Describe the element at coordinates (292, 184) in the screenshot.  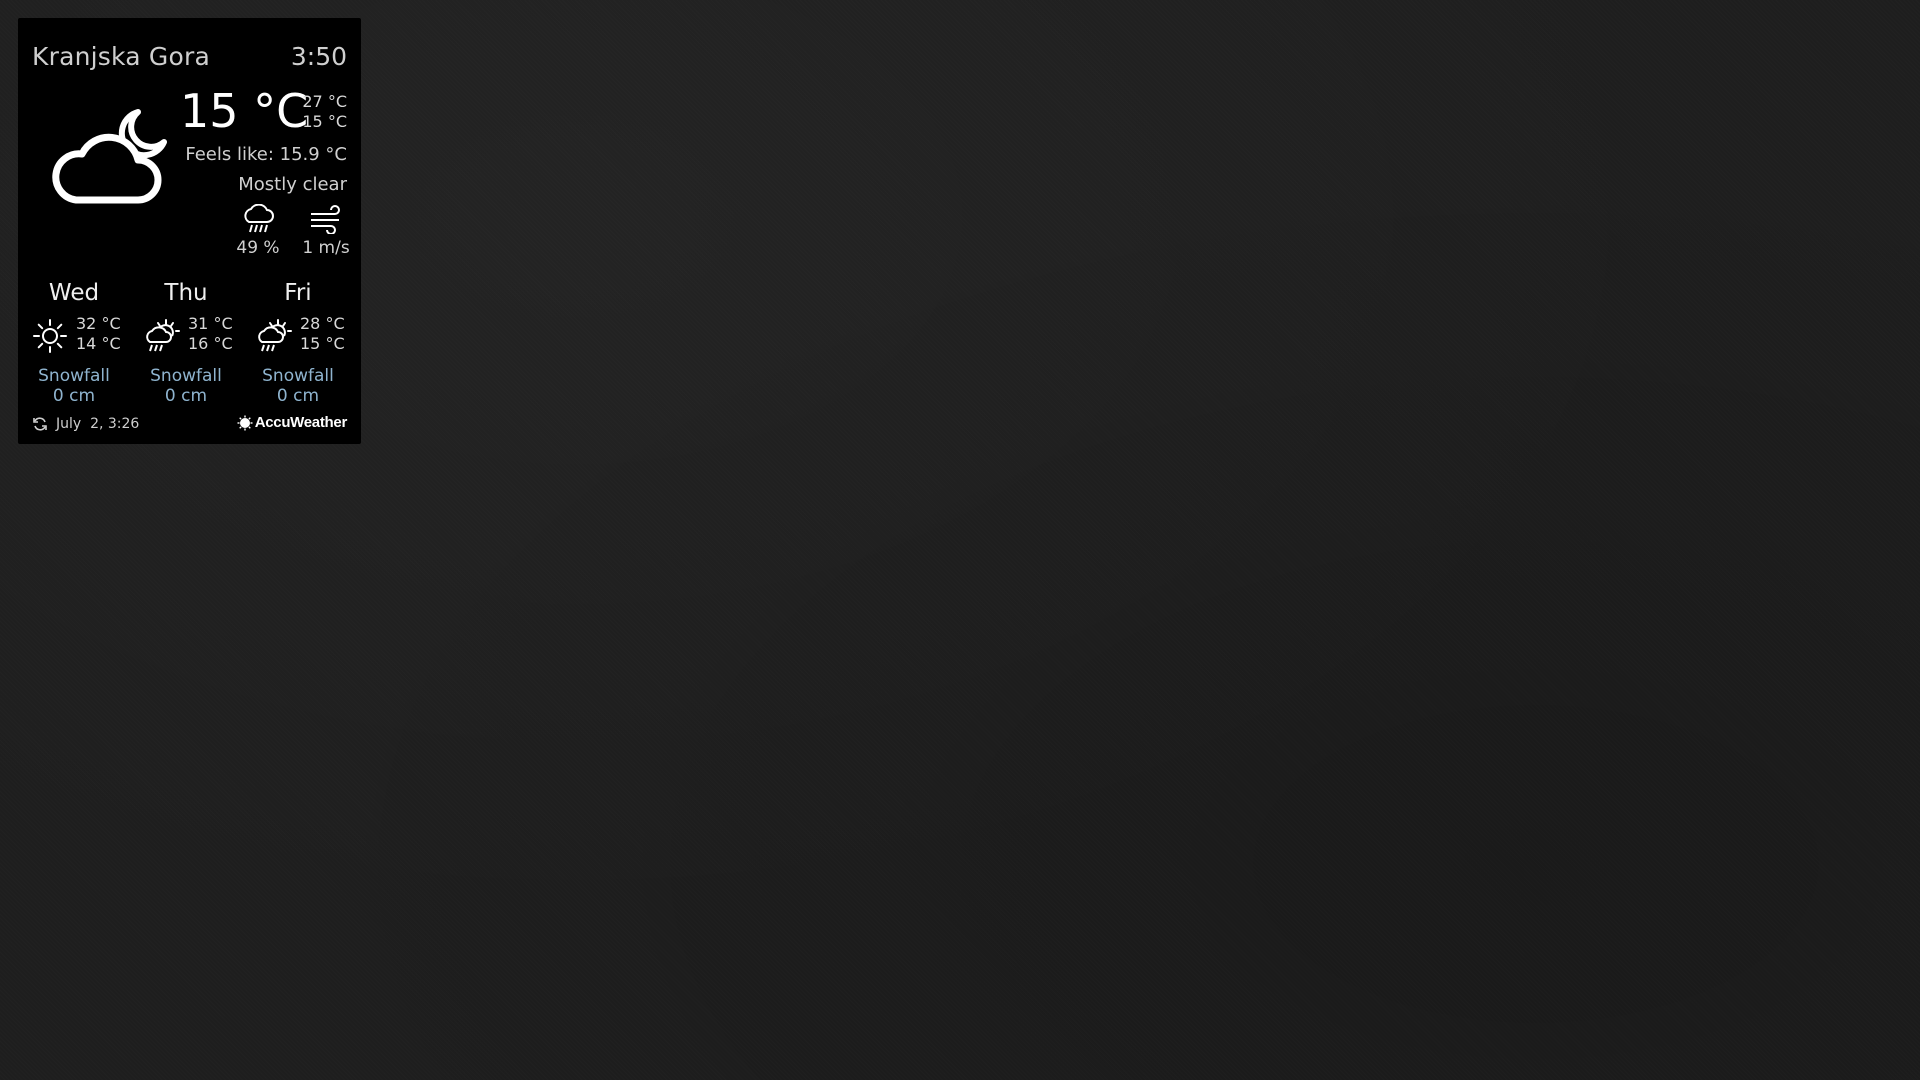
I see `condition-text: Mostly clear` at that location.